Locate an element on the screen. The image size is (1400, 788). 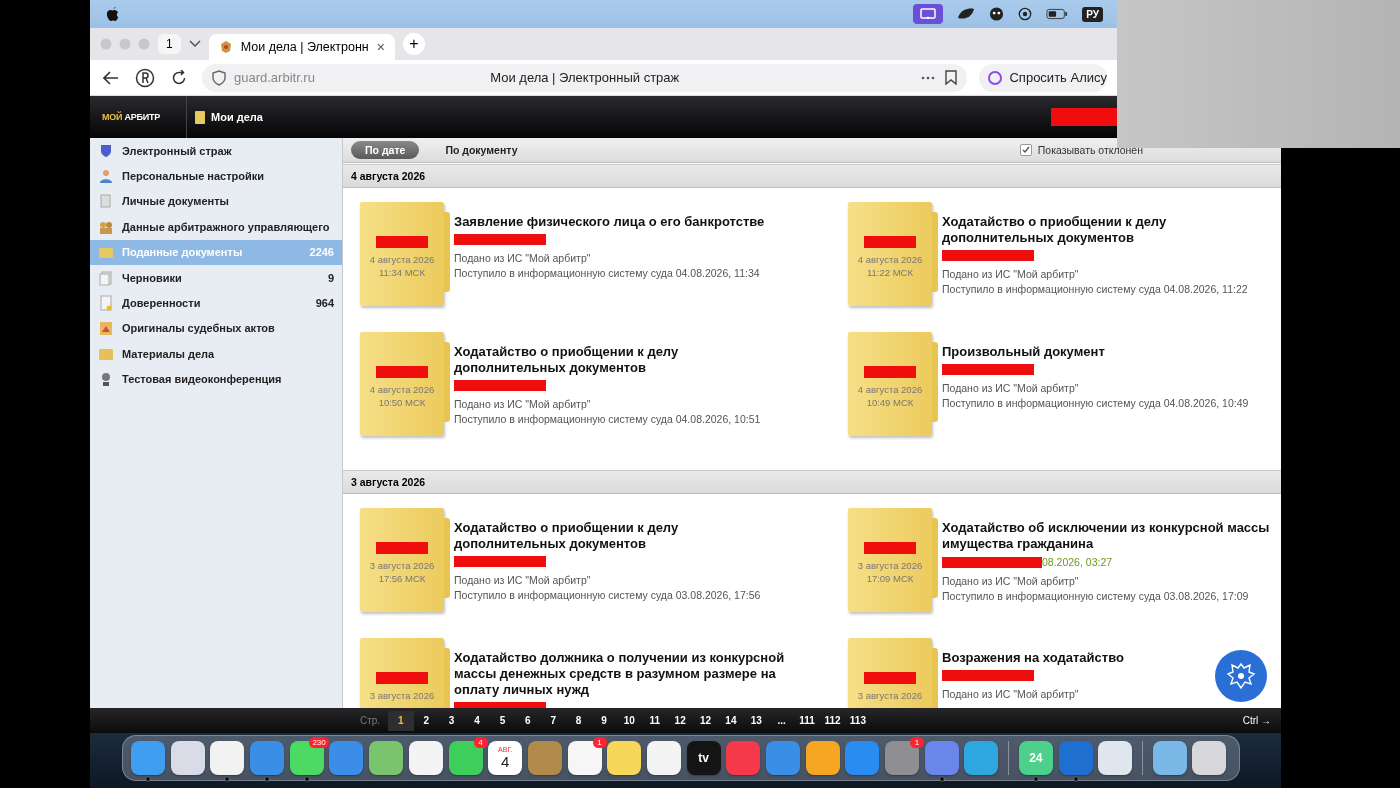
address-field: guard.arbitr.ru Мои дела | Электронный страж is located at coordinates (585, 77).